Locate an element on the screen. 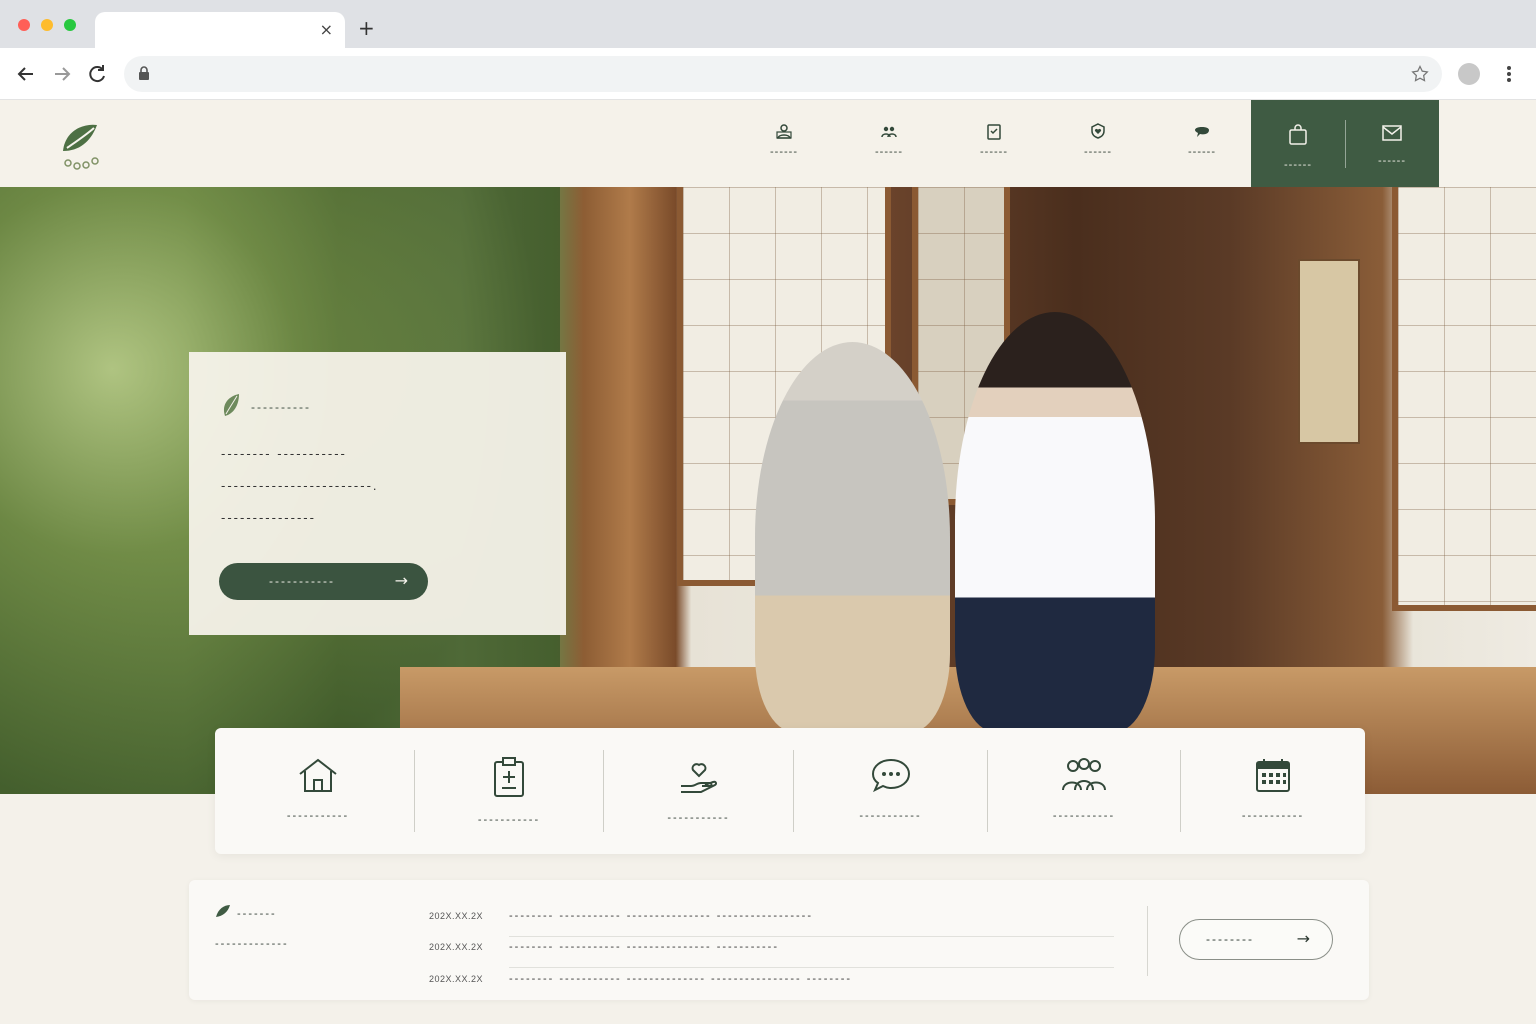 The height and width of the screenshot is (1024, 1536). browser-tab-strip: × + is located at coordinates (768, 24).